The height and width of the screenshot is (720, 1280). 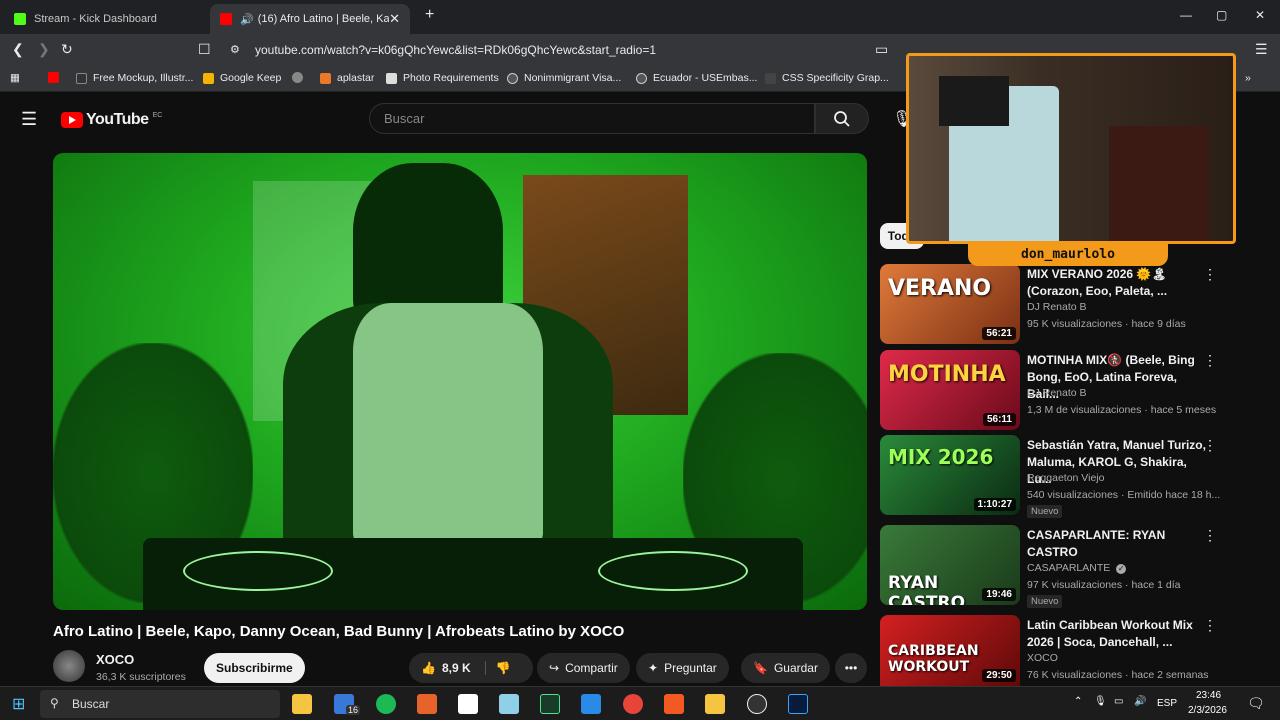 I want to click on volume-icon: 🔊, so click(x=1140, y=701).